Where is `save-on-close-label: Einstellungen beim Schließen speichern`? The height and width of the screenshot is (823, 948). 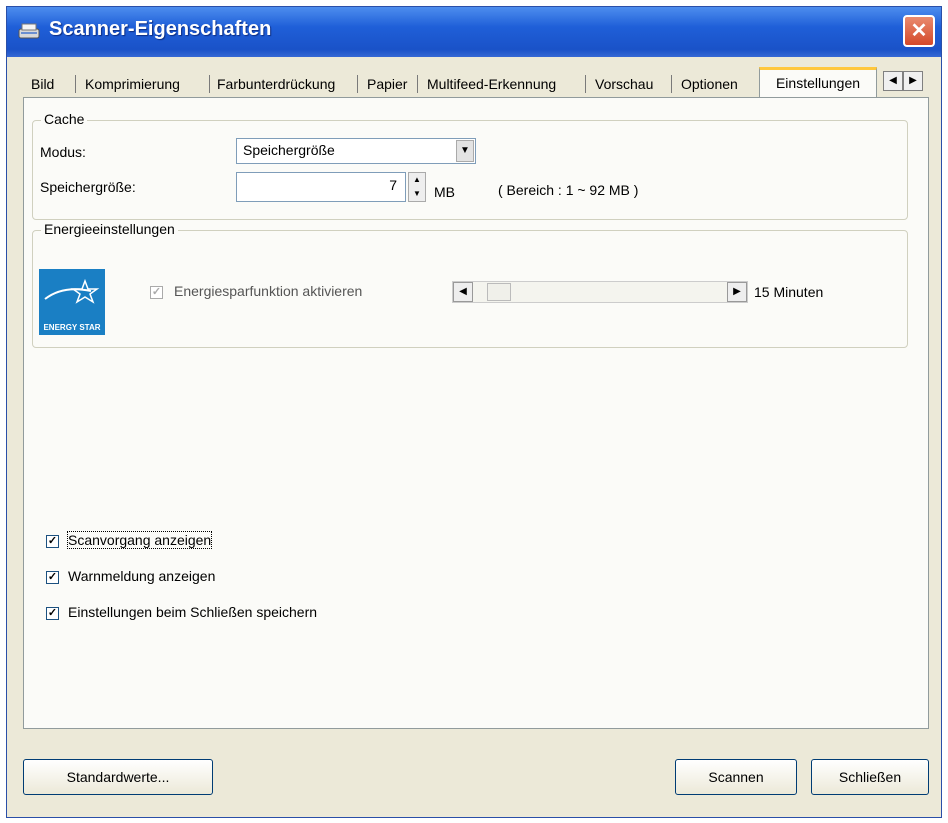 save-on-close-label: Einstellungen beim Schließen speichern is located at coordinates (193, 612).